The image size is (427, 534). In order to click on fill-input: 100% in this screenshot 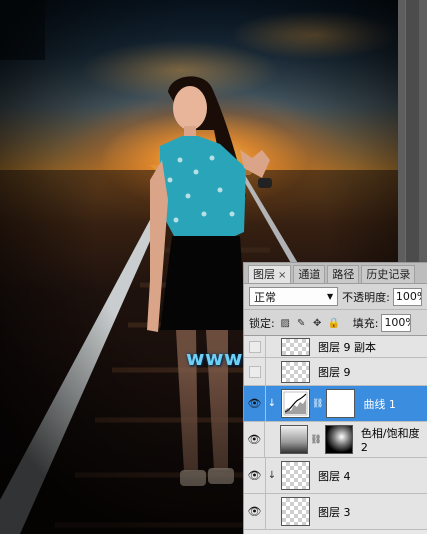, I will do `click(396, 323)`.